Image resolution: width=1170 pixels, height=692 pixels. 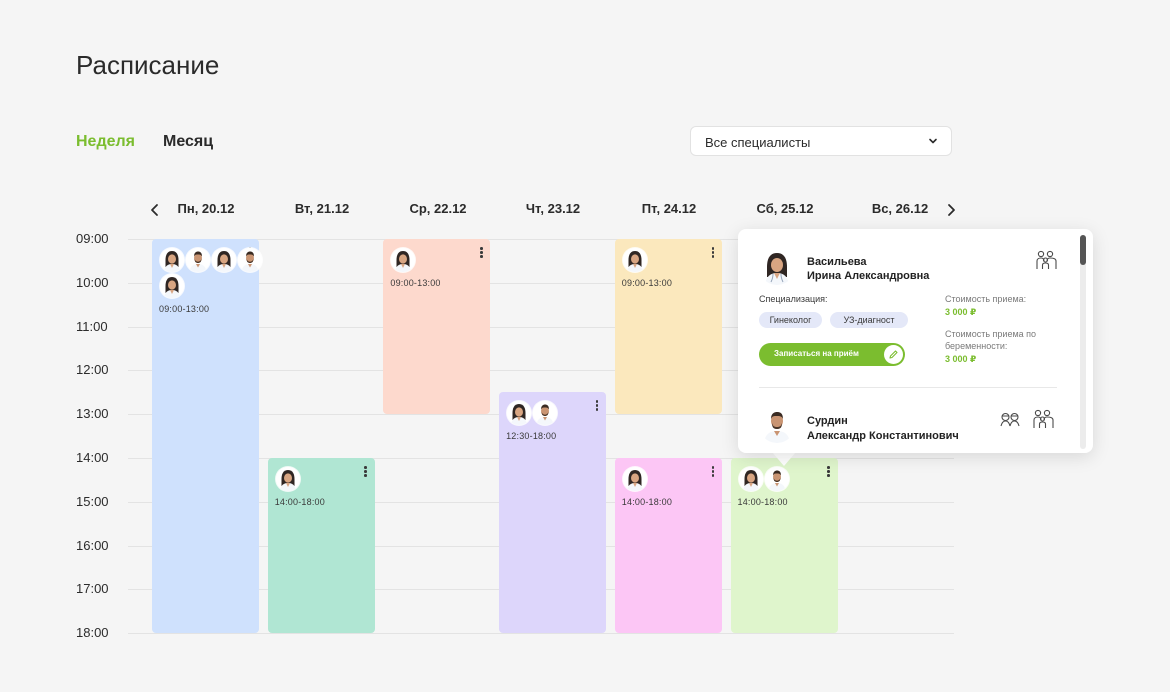 I want to click on day-header-tue: Вт, 21.12, so click(x=322, y=208).